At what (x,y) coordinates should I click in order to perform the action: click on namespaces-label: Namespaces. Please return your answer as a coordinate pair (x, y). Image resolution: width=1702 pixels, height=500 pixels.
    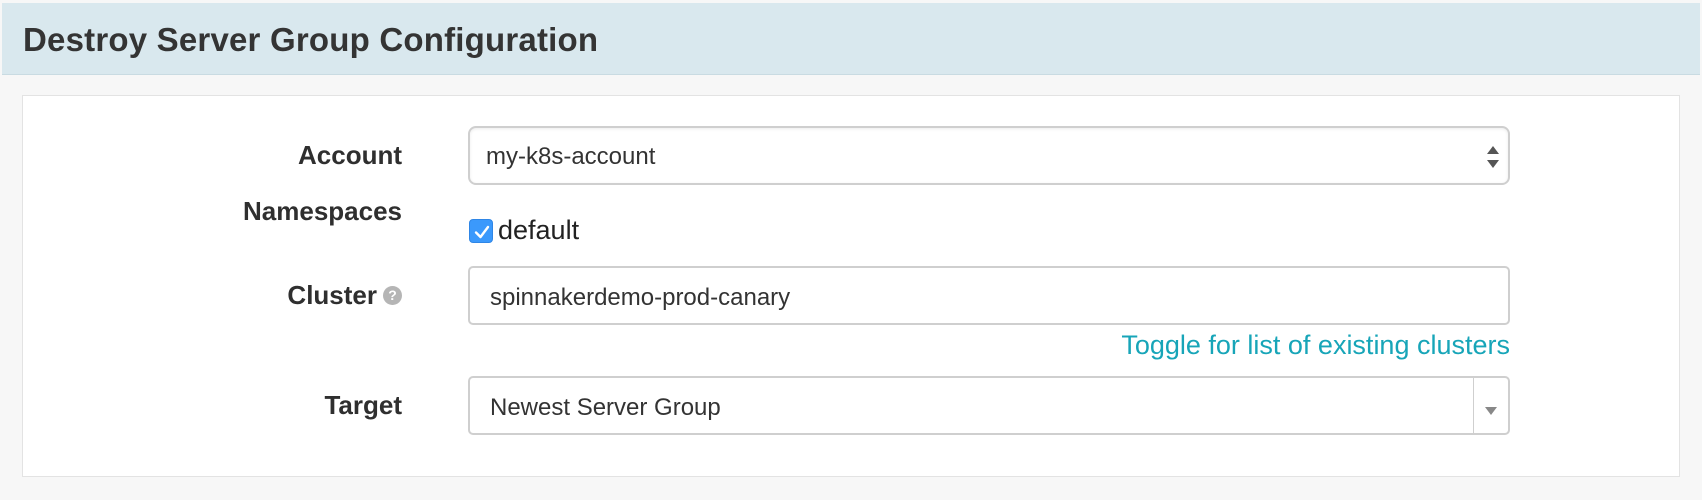
    Looking at the image, I should click on (322, 211).